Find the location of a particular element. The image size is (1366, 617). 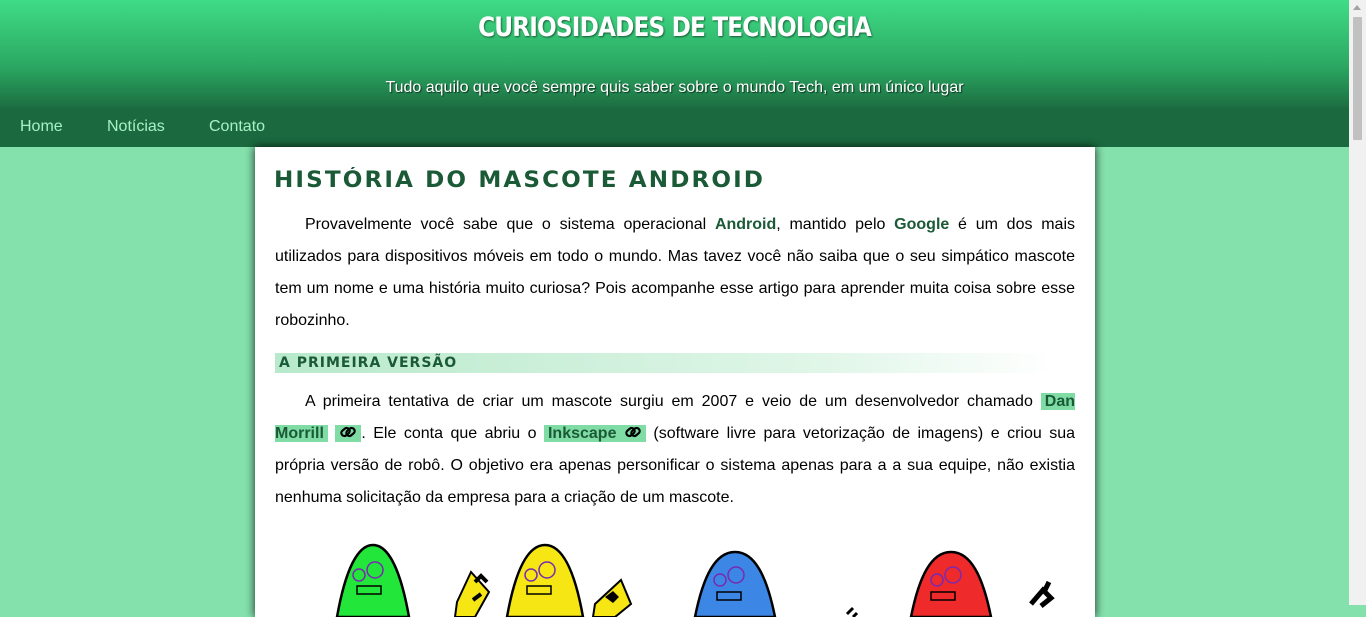

inkscape-link: Inkscape is located at coordinates (594, 433).